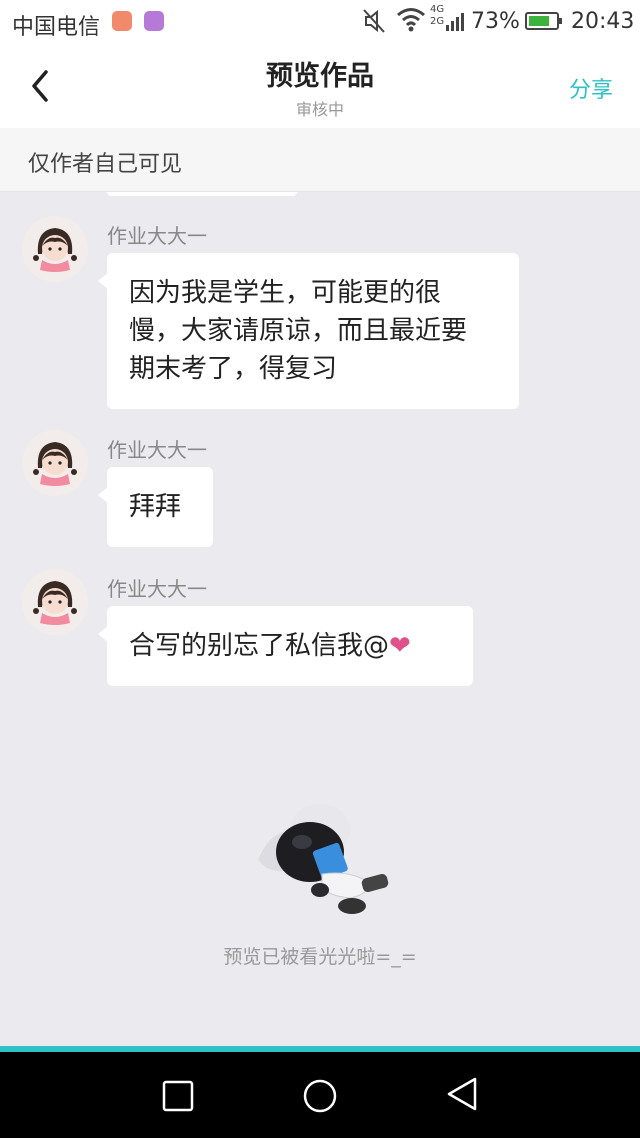 This screenshot has height=1138, width=640. Describe the element at coordinates (374, 24) in the screenshot. I see `mute-icon` at that location.